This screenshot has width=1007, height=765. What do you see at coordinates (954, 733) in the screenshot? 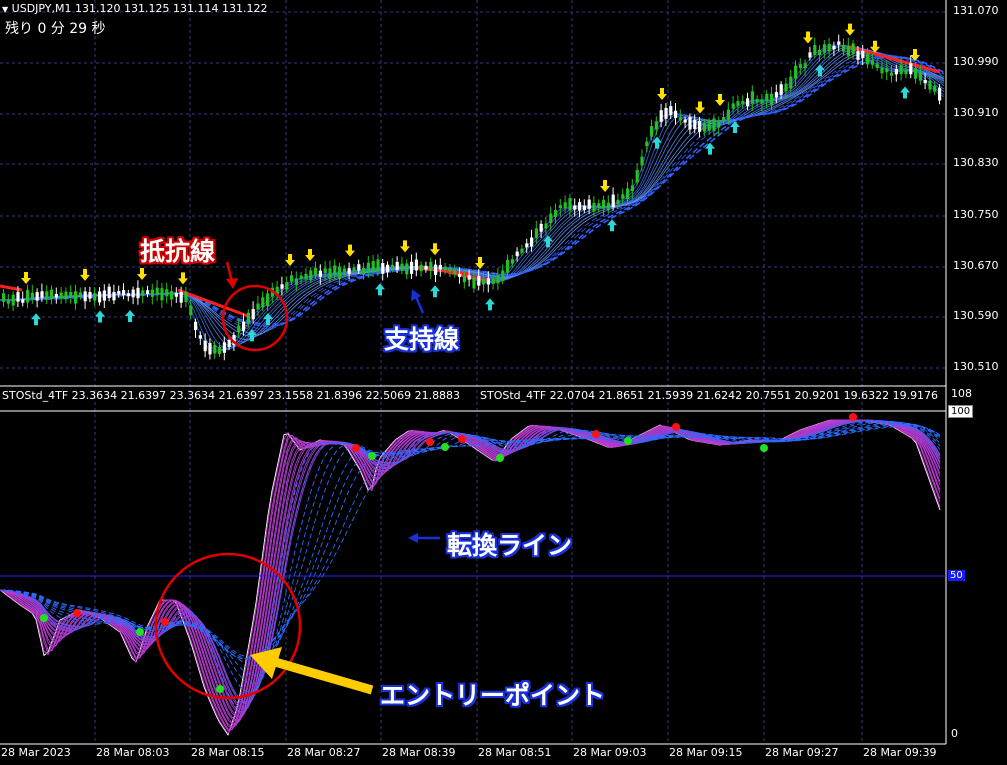
I see `indicator-axis-0: 0` at bounding box center [954, 733].